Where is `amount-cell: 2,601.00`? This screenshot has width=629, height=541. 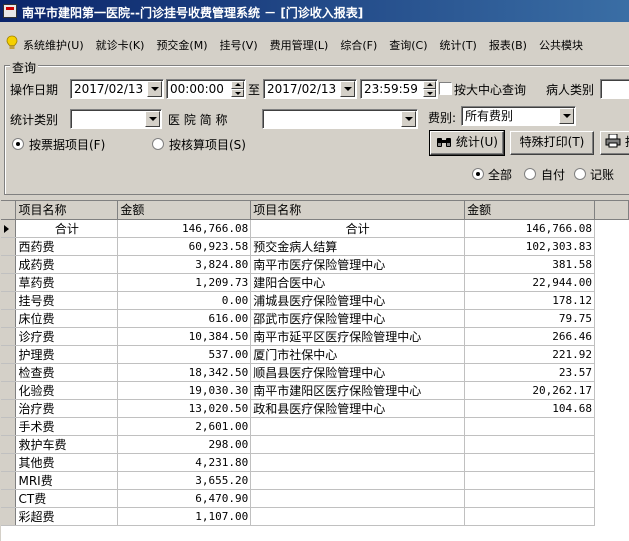 amount-cell: 2,601.00 is located at coordinates (184, 426).